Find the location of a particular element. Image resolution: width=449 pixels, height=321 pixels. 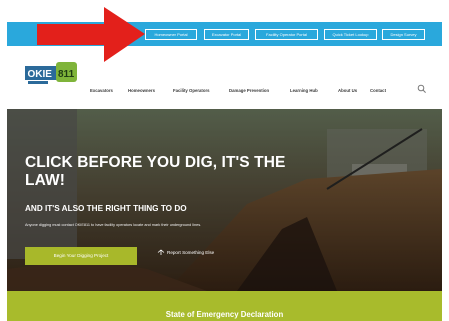

emergency-banner: State of Emergency Declaration is located at coordinates (224, 306).